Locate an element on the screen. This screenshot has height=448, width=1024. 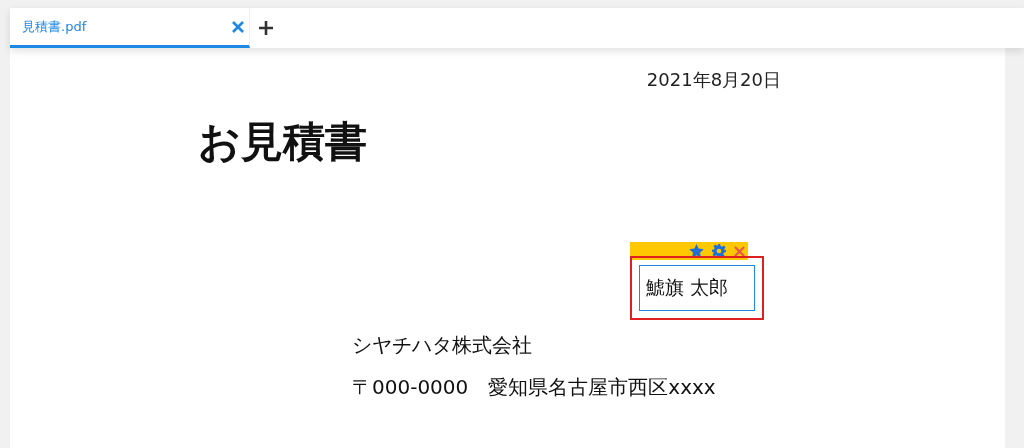
selection-outline: 鯱旗 太郎 is located at coordinates (697, 288).